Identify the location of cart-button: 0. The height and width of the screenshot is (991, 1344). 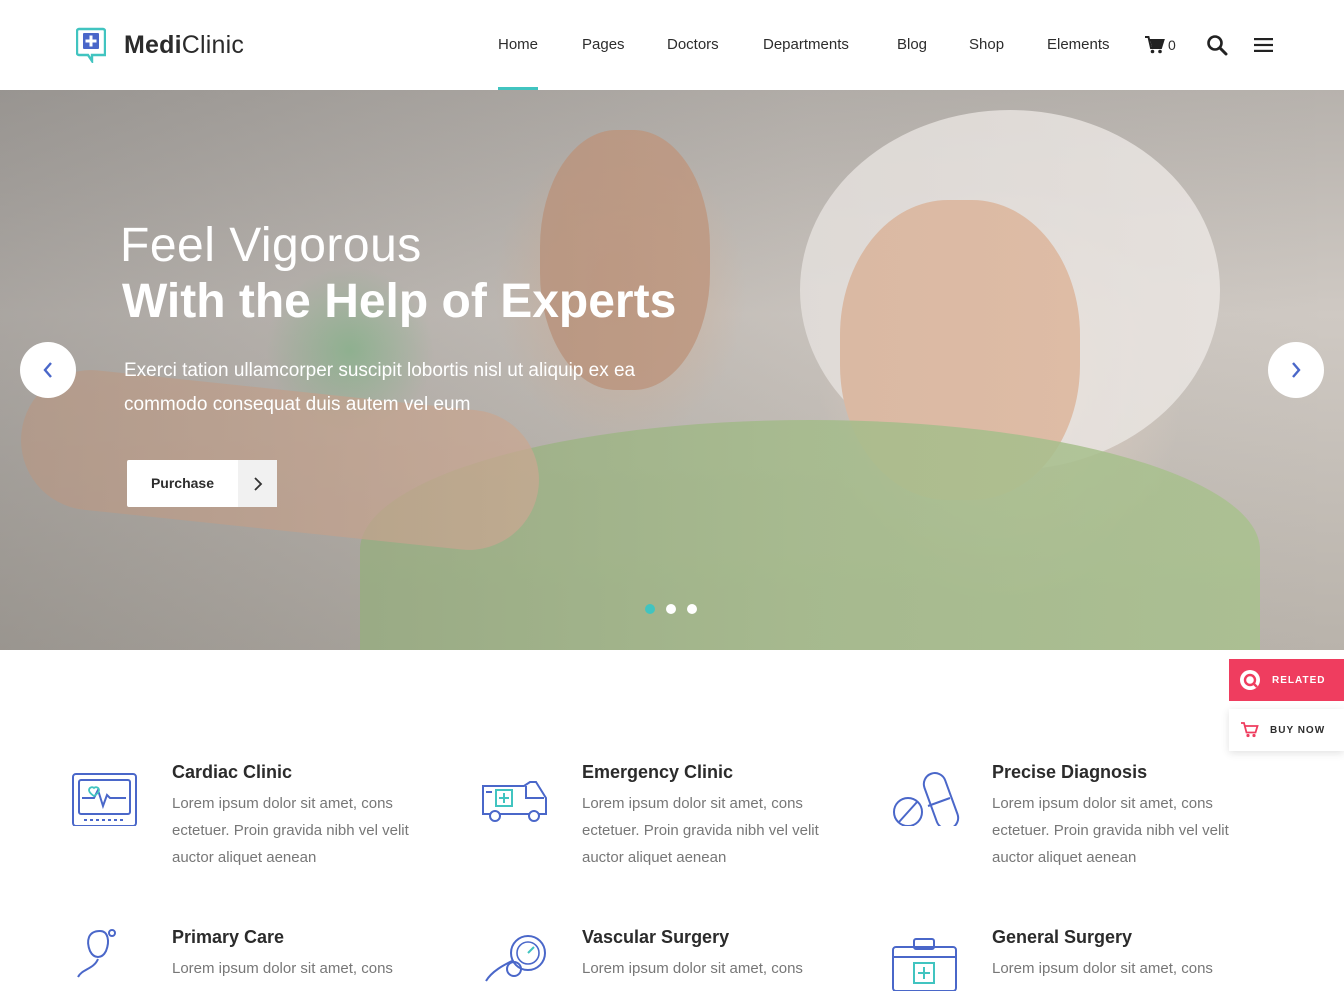
(1160, 45).